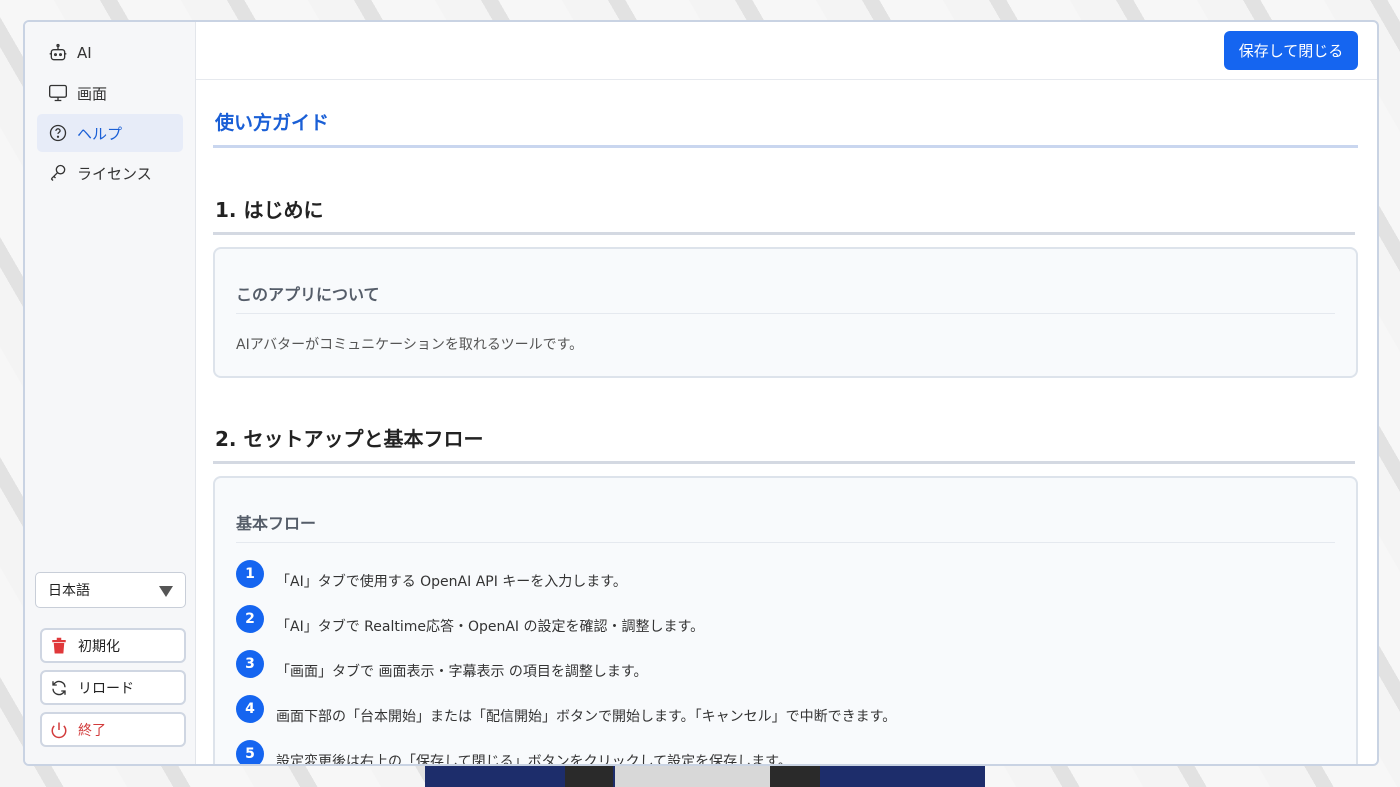  Describe the element at coordinates (250, 618) in the screenshot. I see `step-number-badge: 2` at that location.